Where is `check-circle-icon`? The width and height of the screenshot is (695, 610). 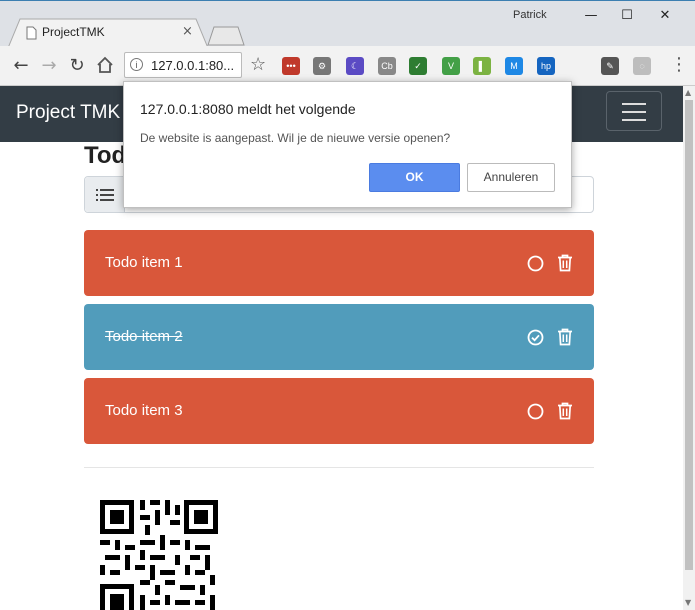
check-circle-icon is located at coordinates (535, 337).